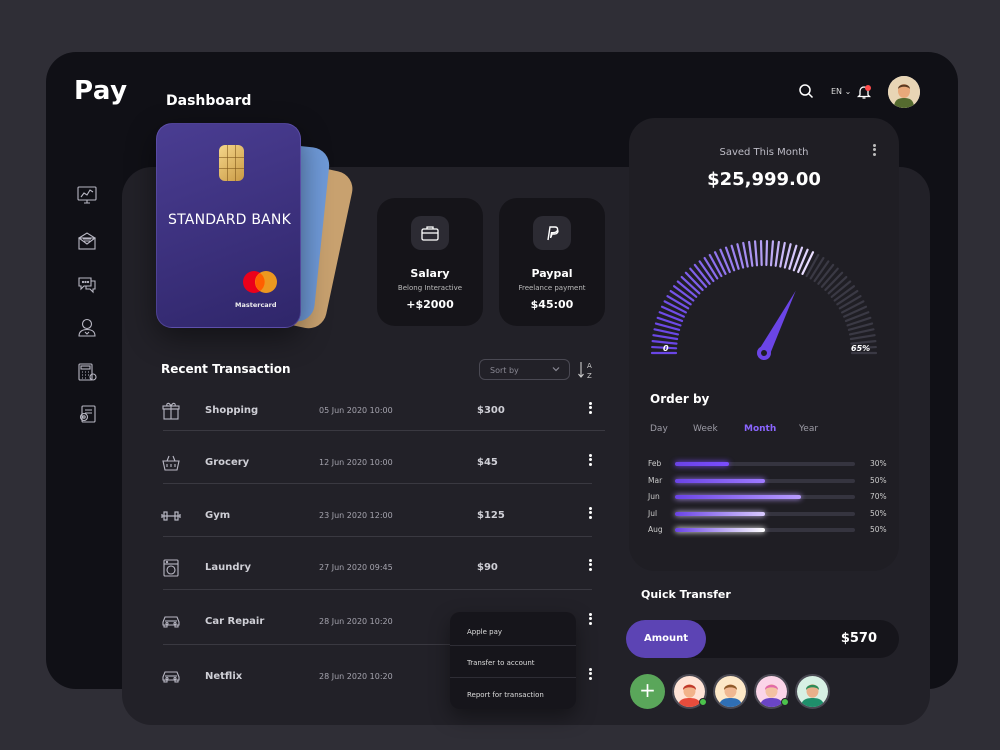  I want to click on order-row: Mar 50%, so click(770, 482).